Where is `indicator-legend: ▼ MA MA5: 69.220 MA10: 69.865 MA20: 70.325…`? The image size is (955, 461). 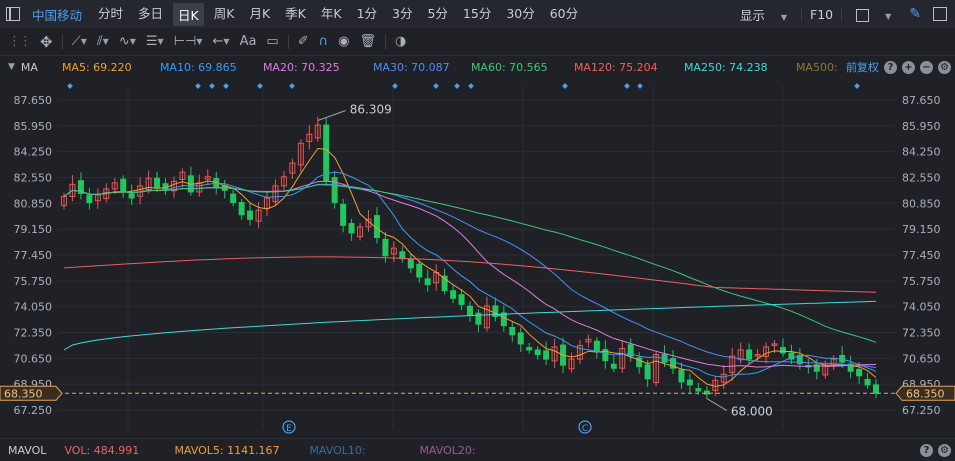 indicator-legend: ▼ MA MA5: 69.220 MA10: 69.865 MA20: 70.325… is located at coordinates (477, 67).